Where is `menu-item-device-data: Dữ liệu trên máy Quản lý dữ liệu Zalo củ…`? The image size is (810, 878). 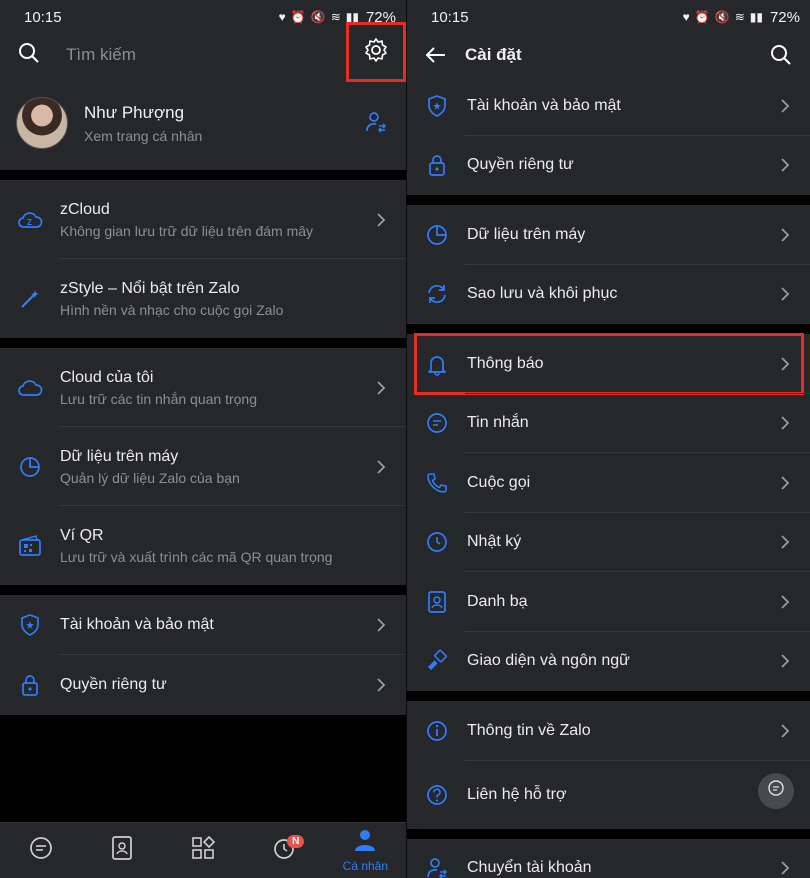 menu-item-device-data: Dữ liệu trên máy Quản lý dữ liệu Zalo củ… is located at coordinates (203, 466).